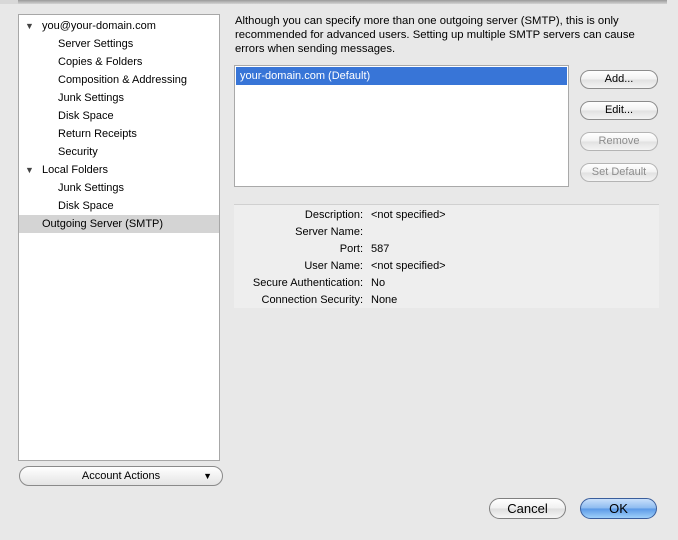 Image resolution: width=678 pixels, height=540 pixels. Describe the element at coordinates (307, 283) in the screenshot. I see `detail-label: Secure Authentication:` at that location.